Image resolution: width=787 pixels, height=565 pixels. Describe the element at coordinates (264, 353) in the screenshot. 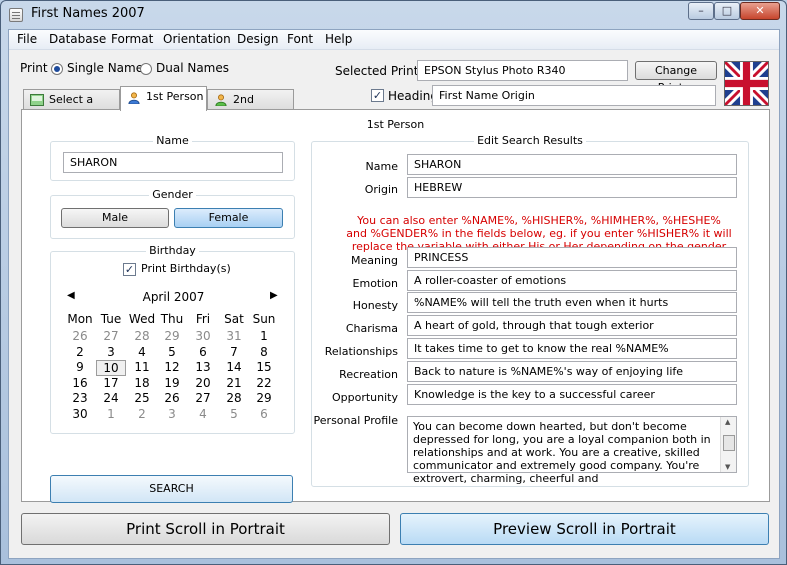

I see `calendar-day: 8` at that location.